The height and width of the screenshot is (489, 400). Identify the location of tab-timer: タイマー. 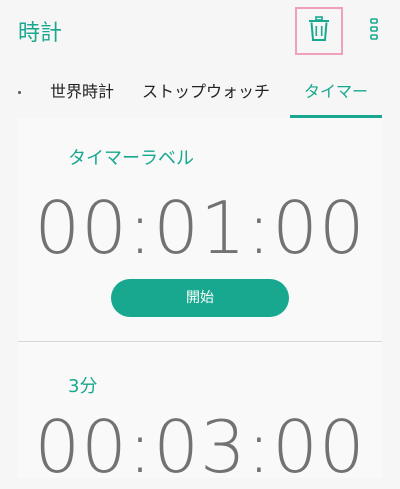
(336, 94).